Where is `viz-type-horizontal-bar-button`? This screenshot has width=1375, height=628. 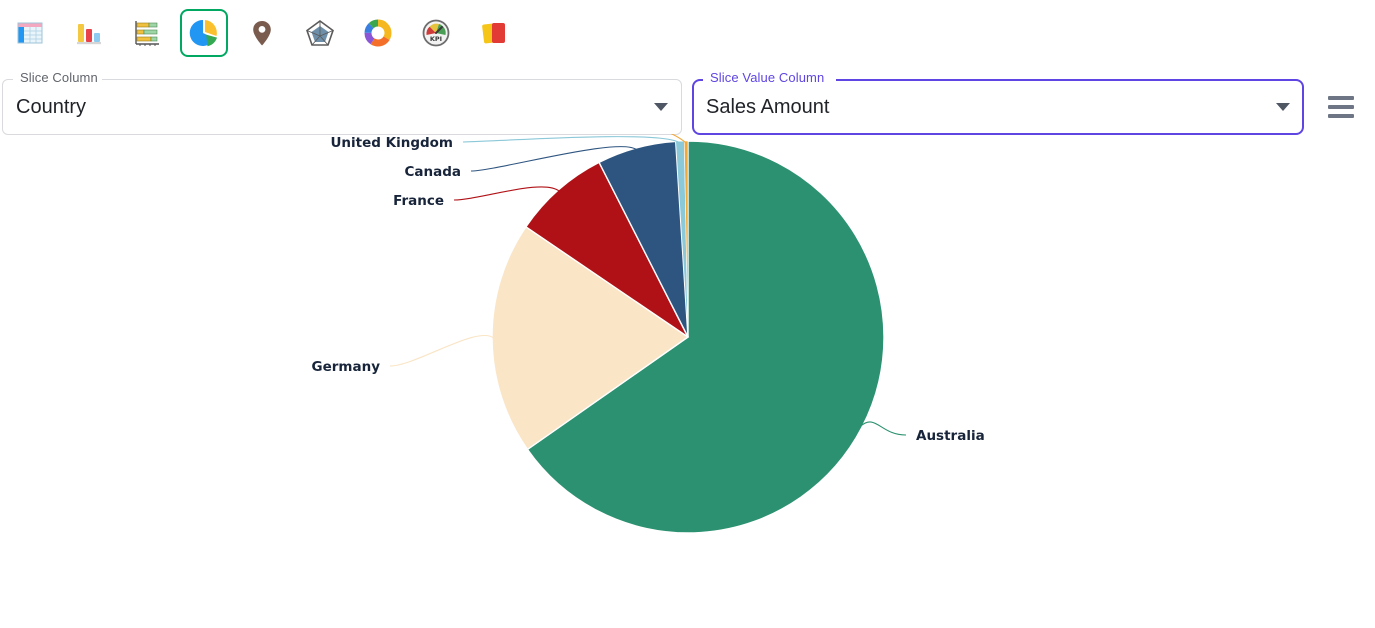 viz-type-horizontal-bar-button is located at coordinates (146, 33).